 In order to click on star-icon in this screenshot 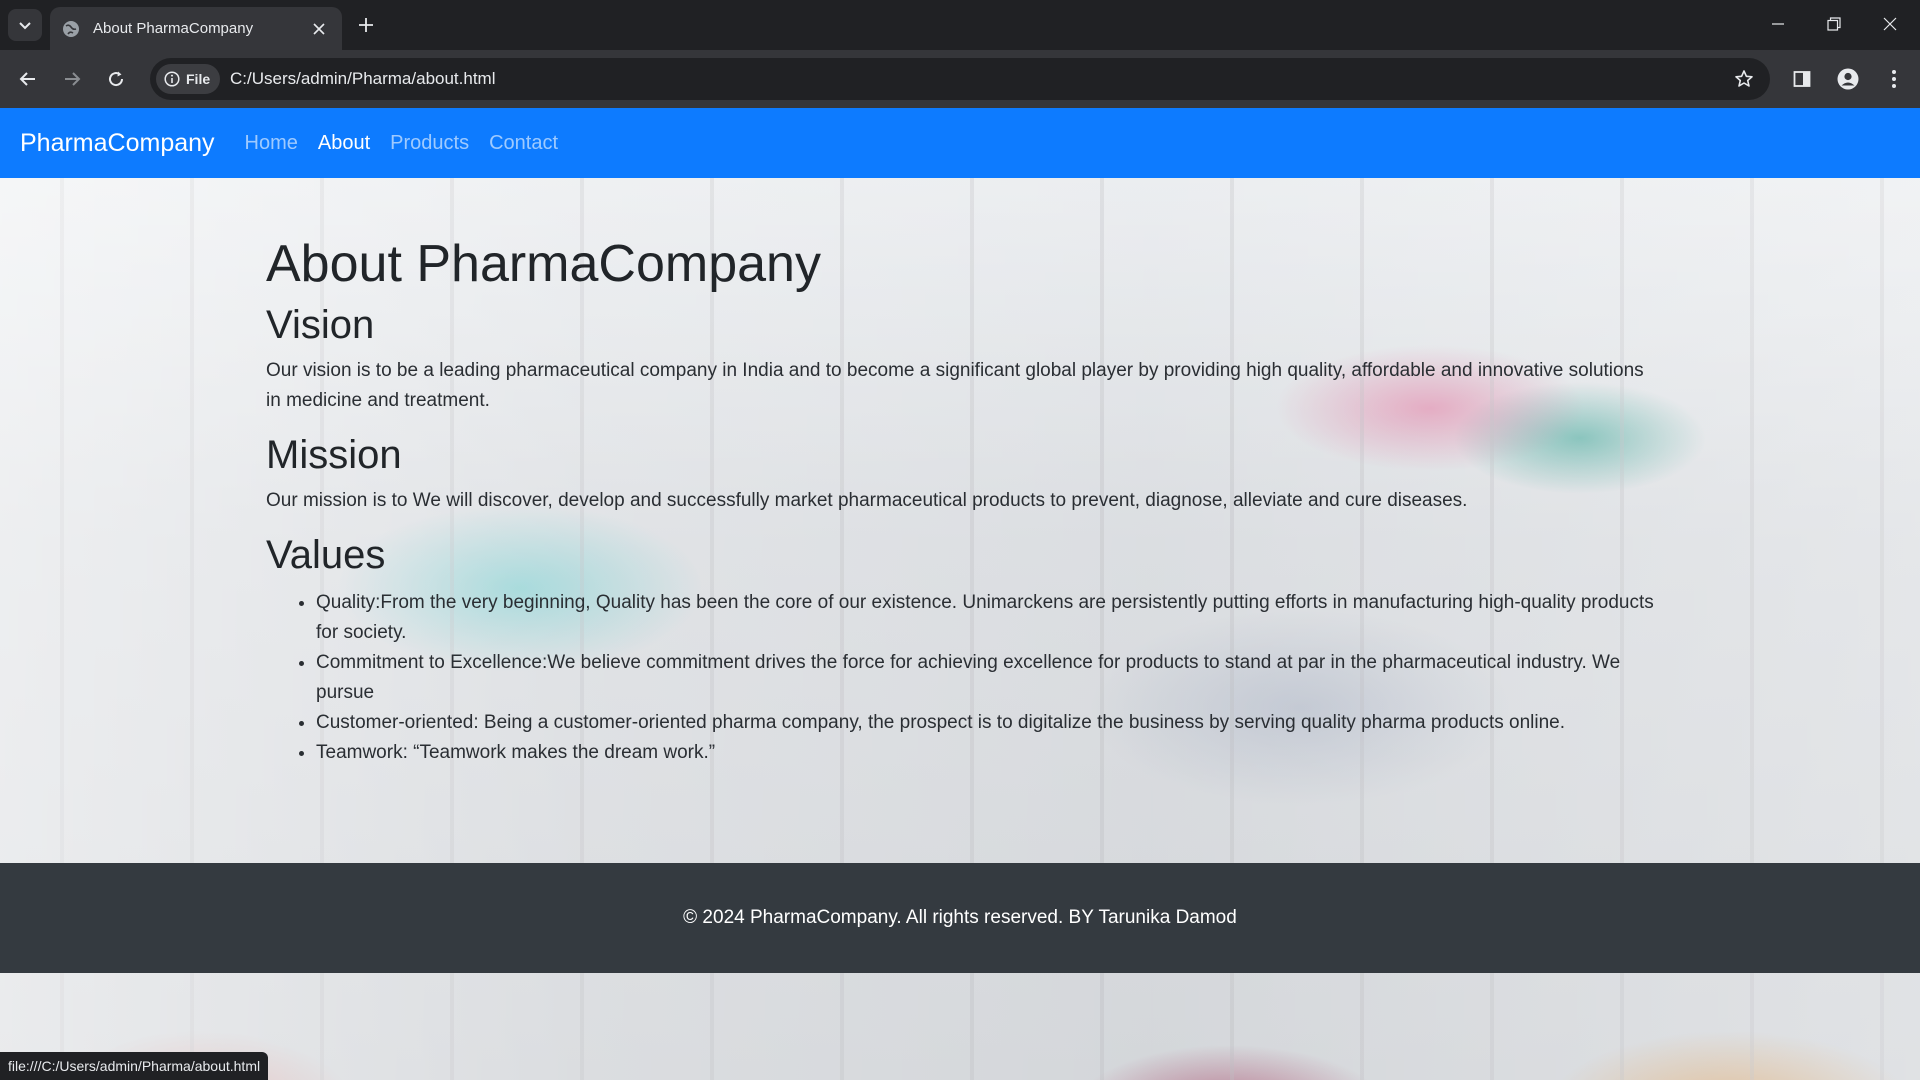, I will do `click(1744, 78)`.